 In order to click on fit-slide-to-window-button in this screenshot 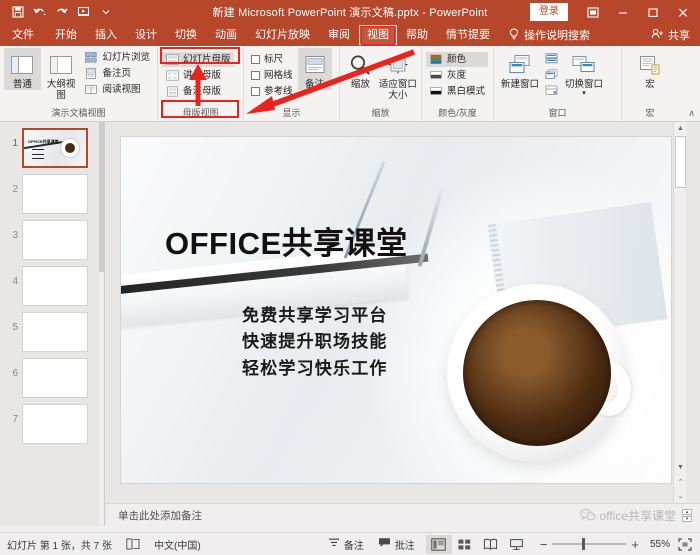, I will do `click(685, 544)`.